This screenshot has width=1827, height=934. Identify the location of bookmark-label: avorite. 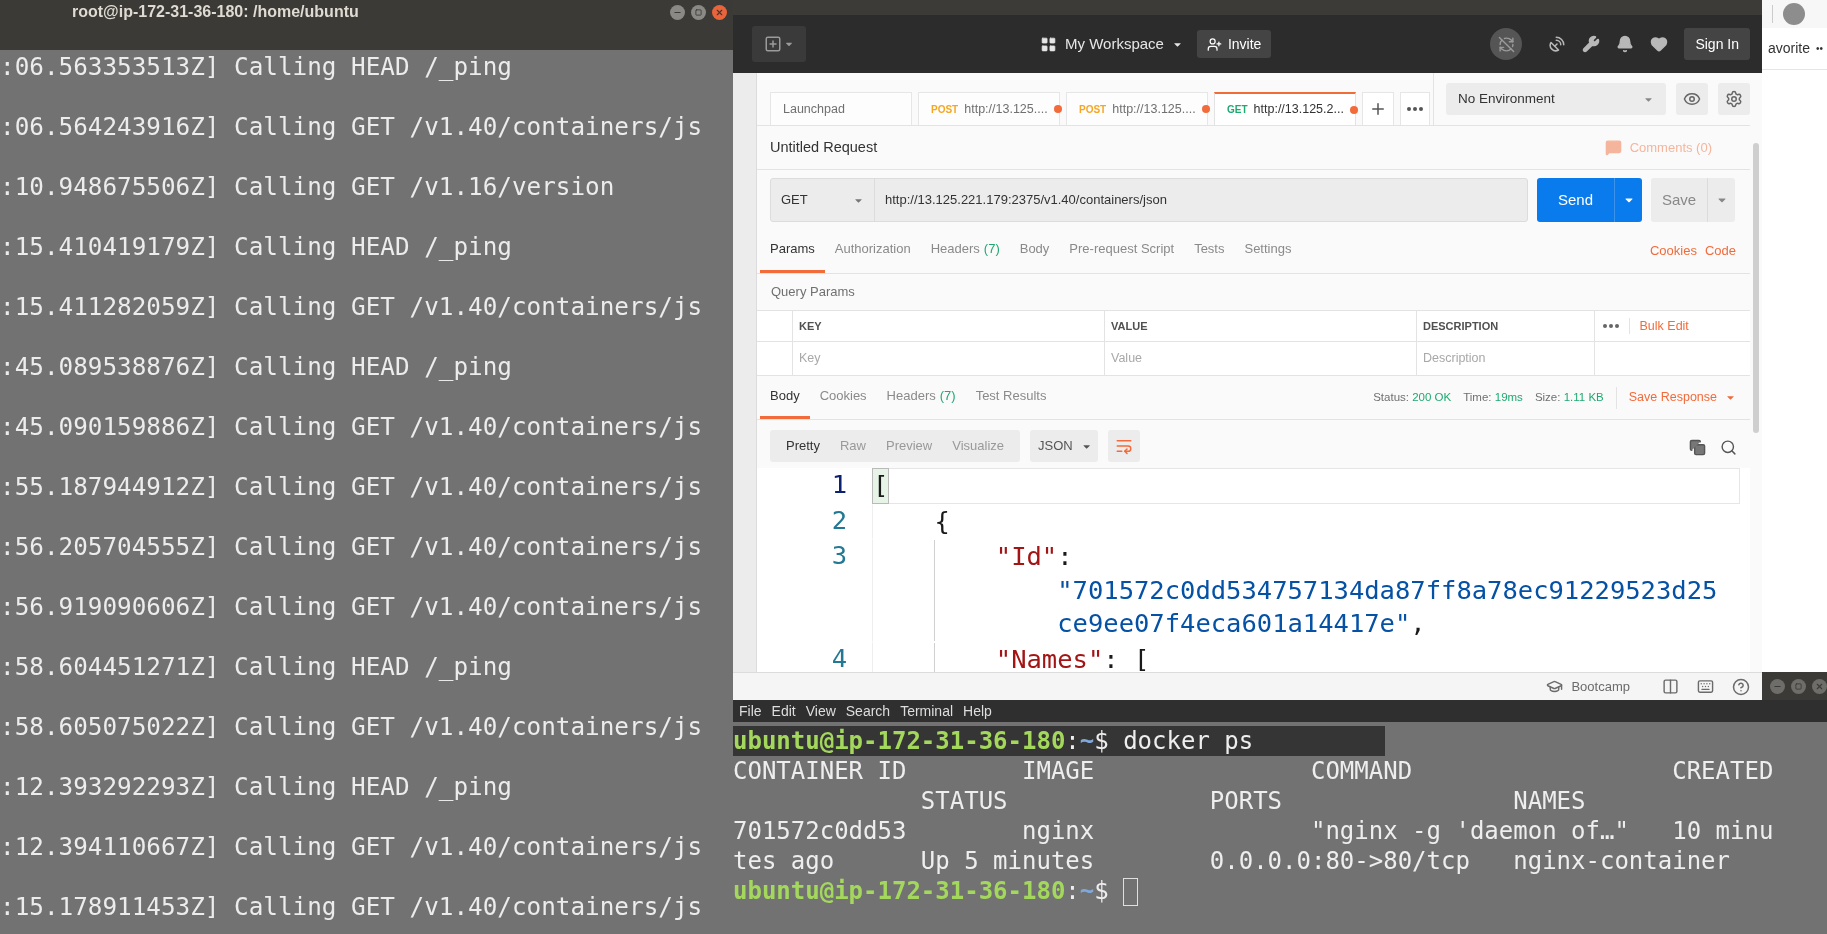
(1789, 48).